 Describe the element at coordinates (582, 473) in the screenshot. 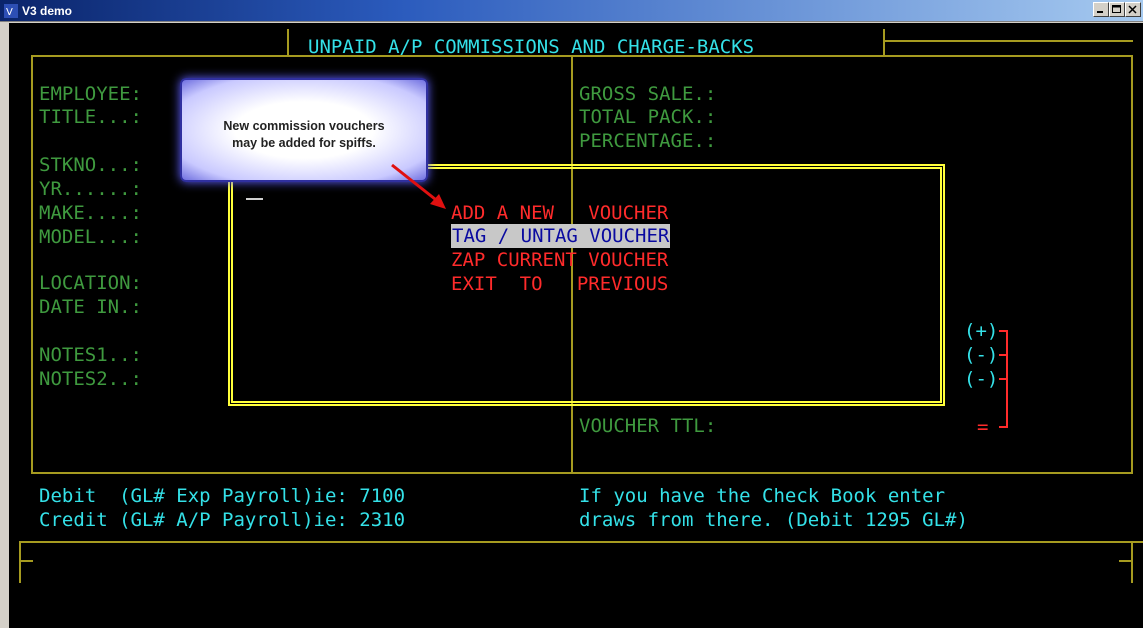

I see `frame-bottom-line` at that location.